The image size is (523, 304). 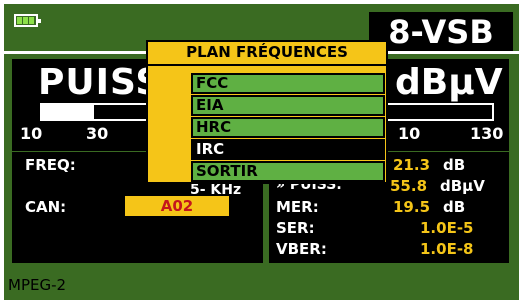 I want to click on puiss-unit: dBµV, so click(x=462, y=186).